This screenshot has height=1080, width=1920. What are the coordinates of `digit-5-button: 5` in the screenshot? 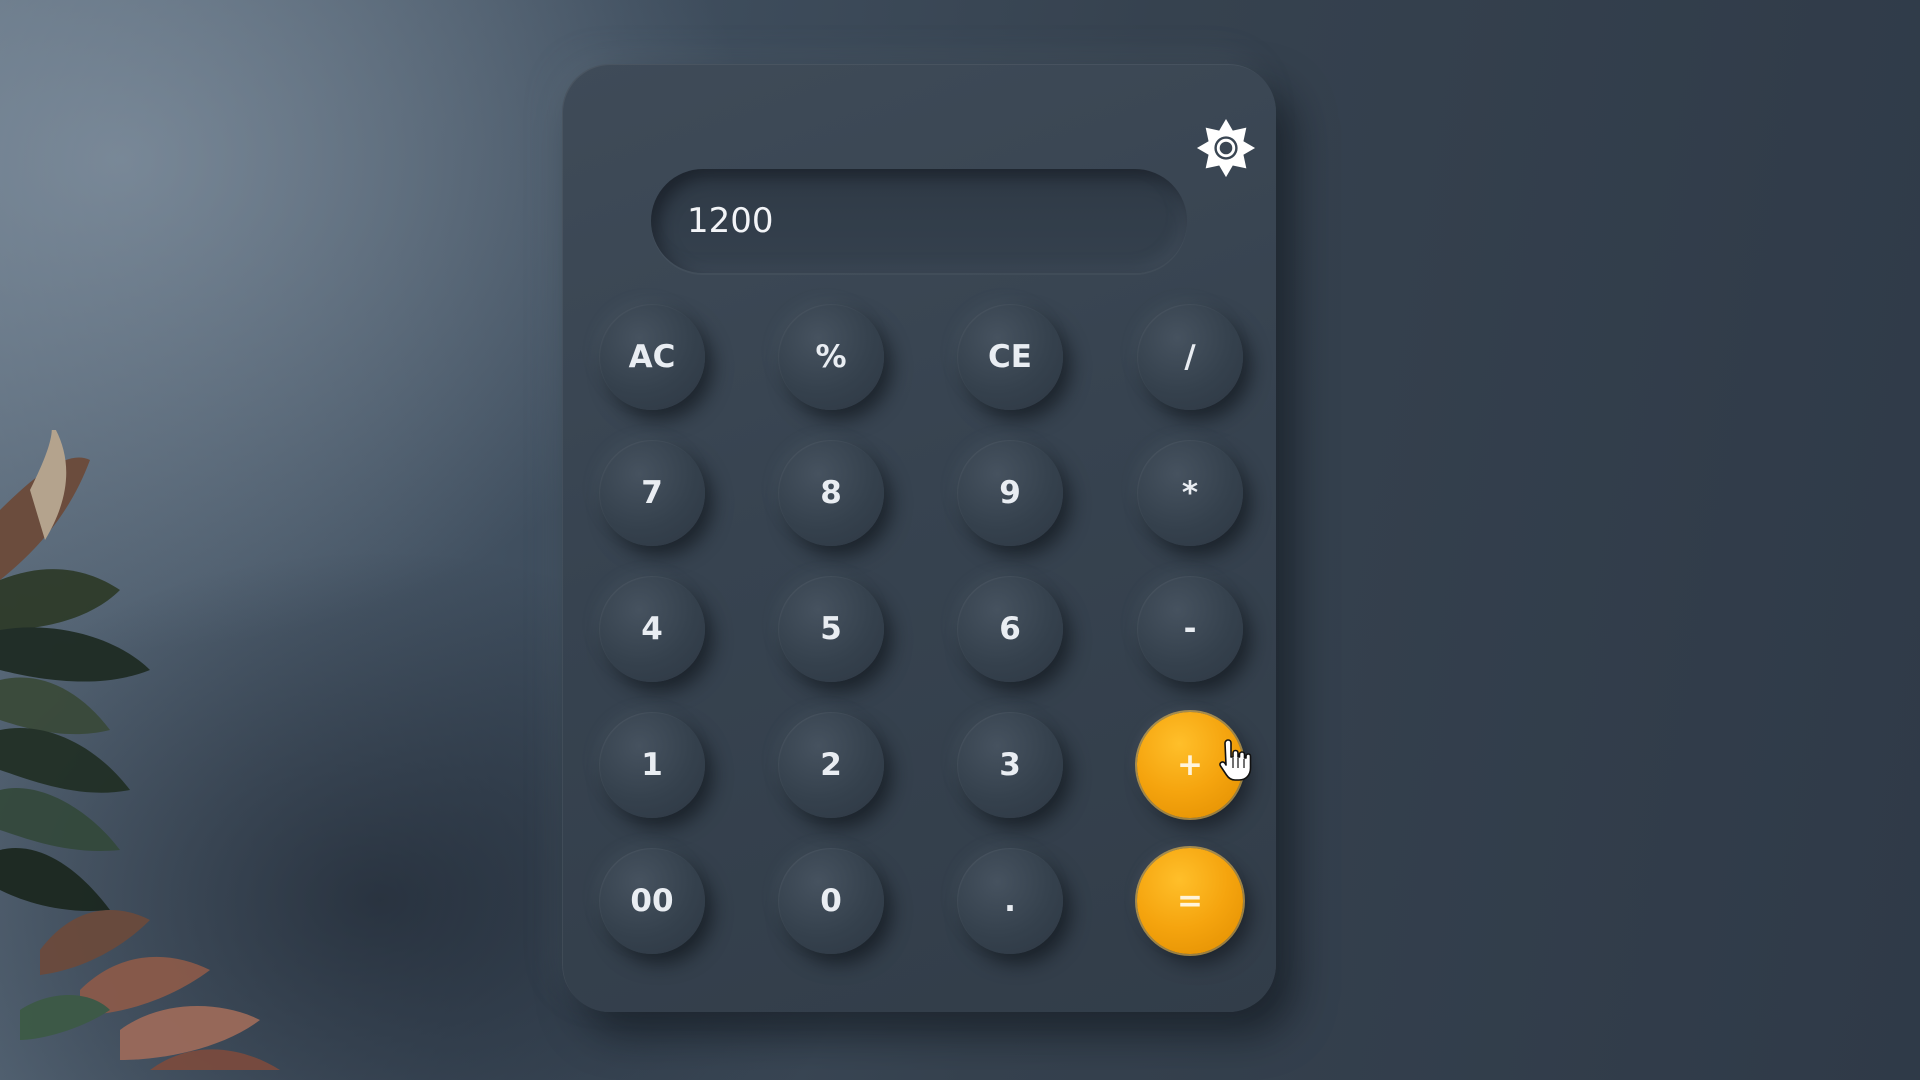 It's located at (831, 629).